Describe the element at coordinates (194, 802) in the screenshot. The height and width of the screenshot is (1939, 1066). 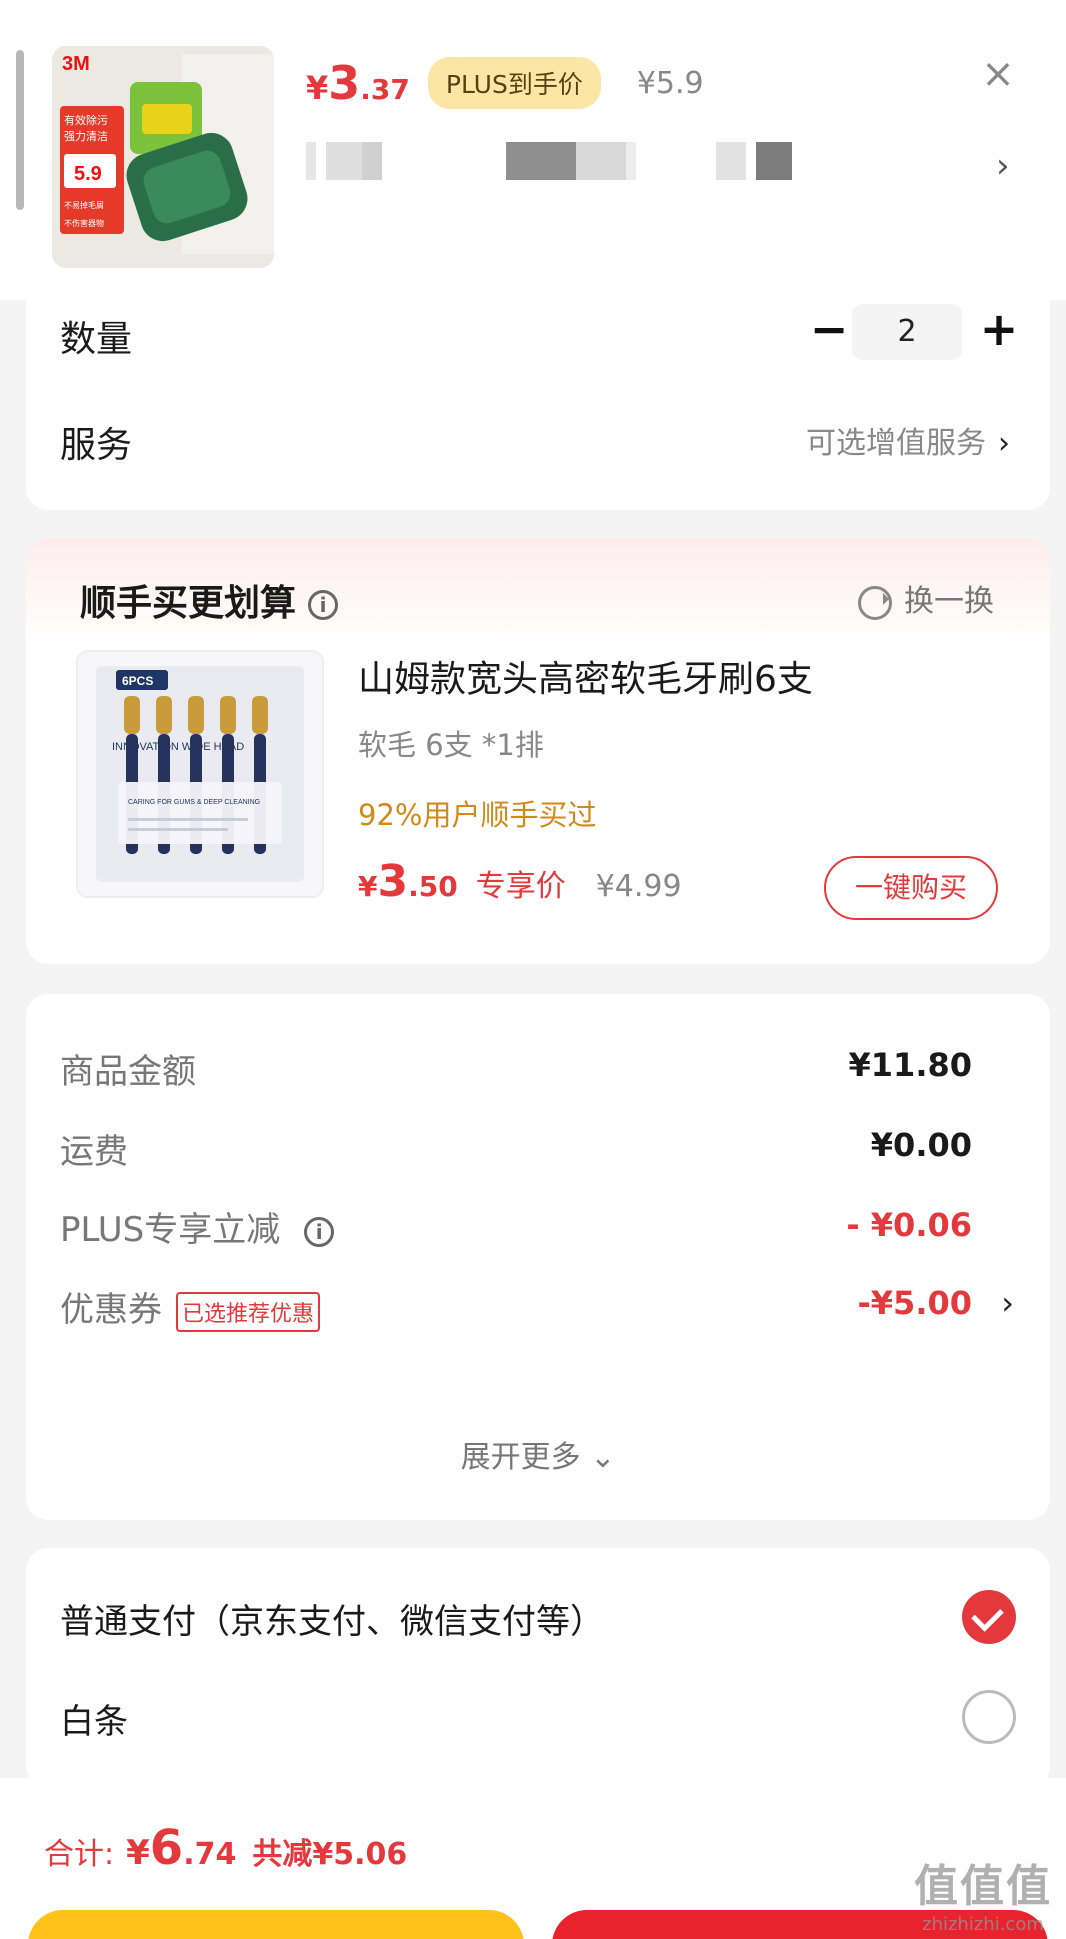
I see `pack-card-text: CARING FOR GUMS & DEEP CLEANING` at that location.